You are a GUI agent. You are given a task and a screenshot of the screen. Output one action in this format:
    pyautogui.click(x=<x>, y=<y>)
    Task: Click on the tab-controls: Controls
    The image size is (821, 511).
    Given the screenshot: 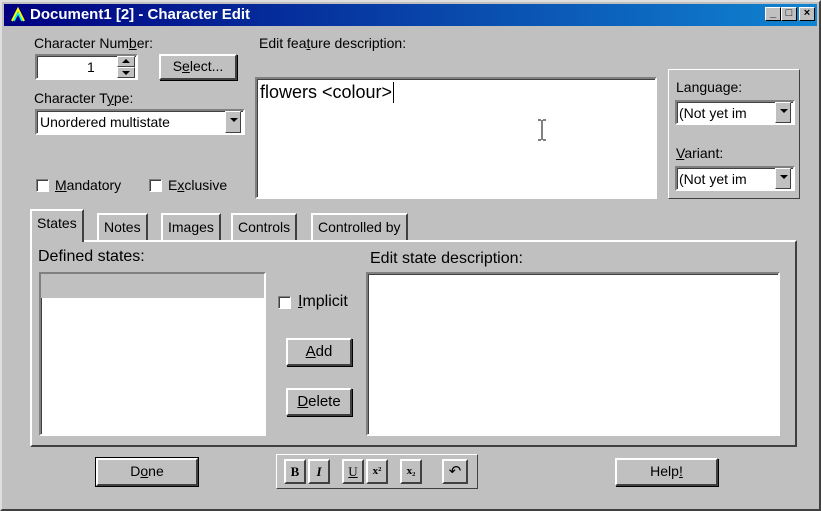 What is the action you would take?
    pyautogui.click(x=264, y=226)
    